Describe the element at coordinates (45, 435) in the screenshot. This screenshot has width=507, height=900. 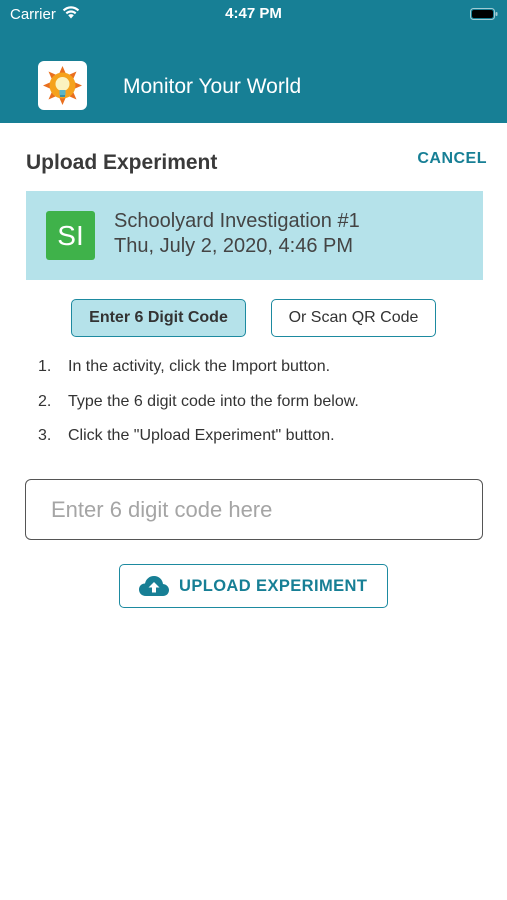
I see `step-number: 3.` at that location.